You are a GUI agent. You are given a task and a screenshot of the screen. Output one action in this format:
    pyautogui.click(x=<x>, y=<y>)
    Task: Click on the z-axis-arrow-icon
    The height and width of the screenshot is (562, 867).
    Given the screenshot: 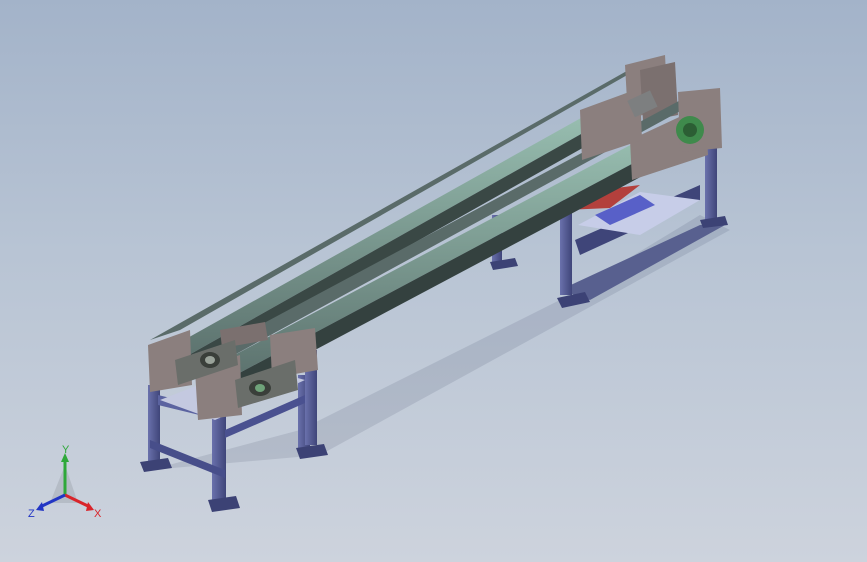 What is the action you would take?
    pyautogui.click(x=40, y=506)
    